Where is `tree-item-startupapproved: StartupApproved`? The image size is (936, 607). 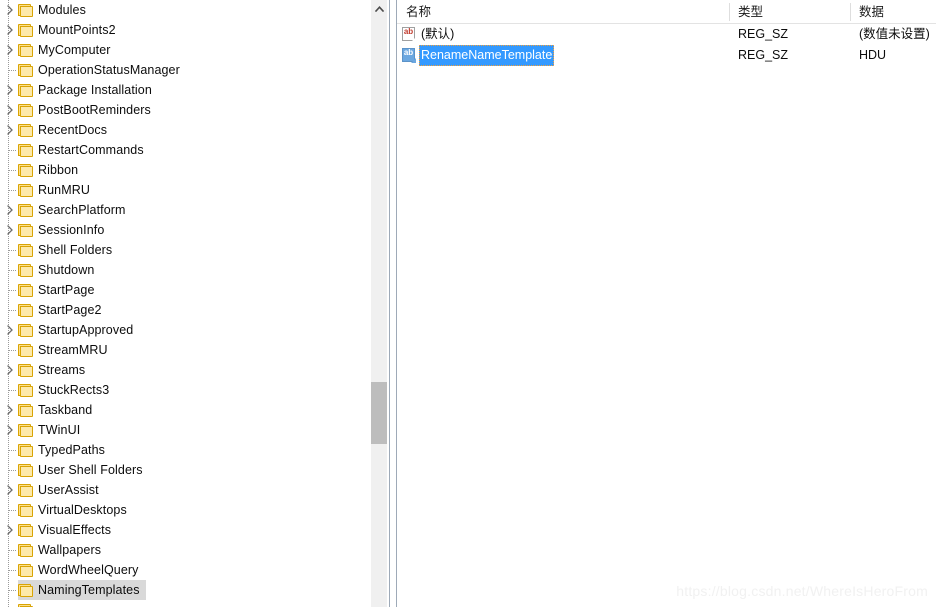 tree-item-startupapproved: StartupApproved is located at coordinates (184, 330).